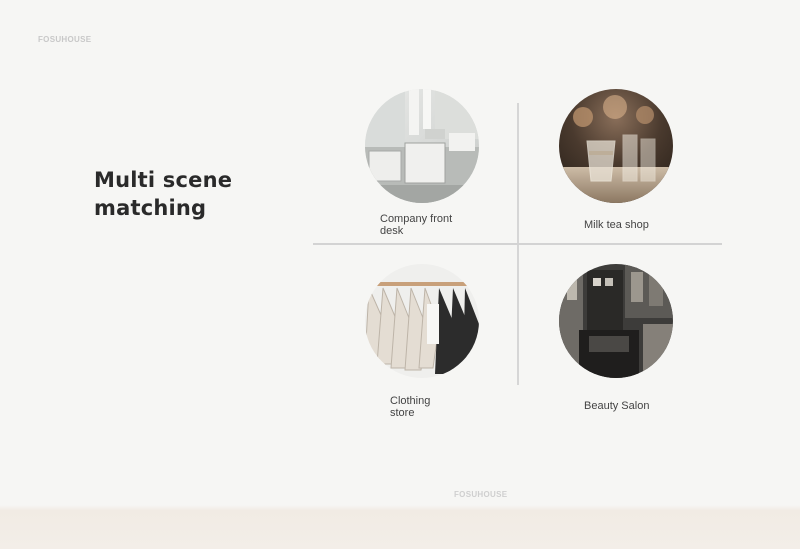 This screenshot has height=549, width=800. I want to click on headline: Multi scene matching, so click(184, 194).